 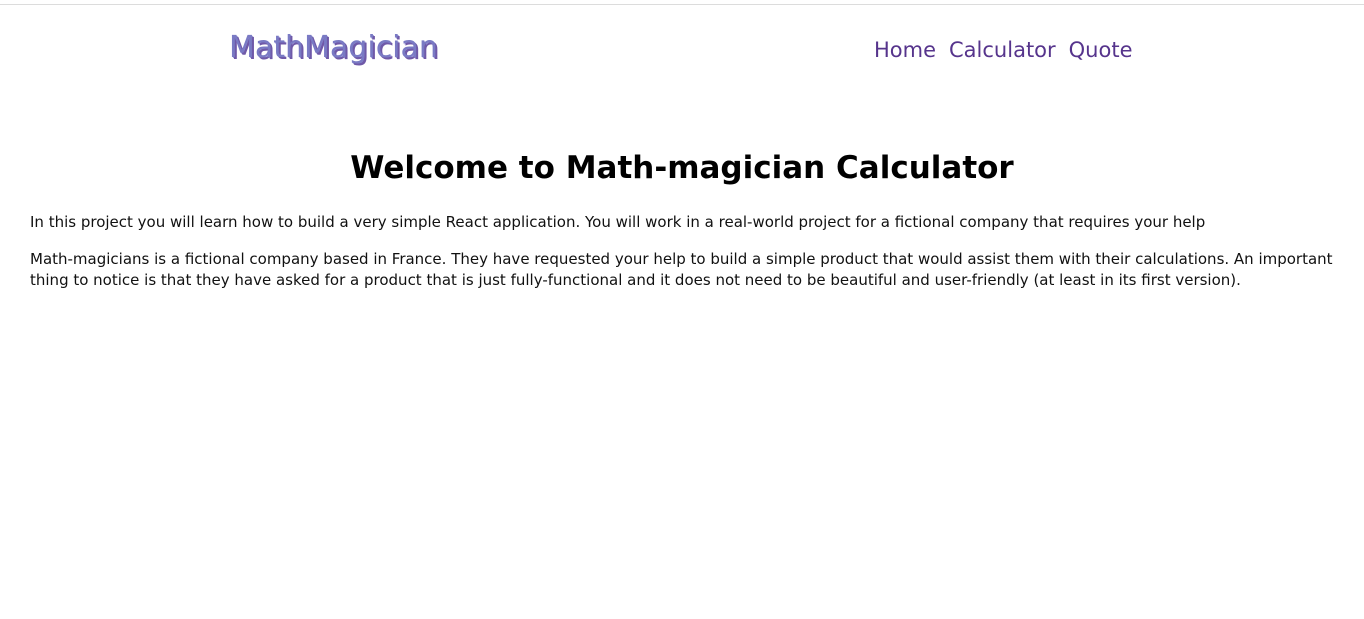 I want to click on logo: MathMagician, so click(x=333, y=48).